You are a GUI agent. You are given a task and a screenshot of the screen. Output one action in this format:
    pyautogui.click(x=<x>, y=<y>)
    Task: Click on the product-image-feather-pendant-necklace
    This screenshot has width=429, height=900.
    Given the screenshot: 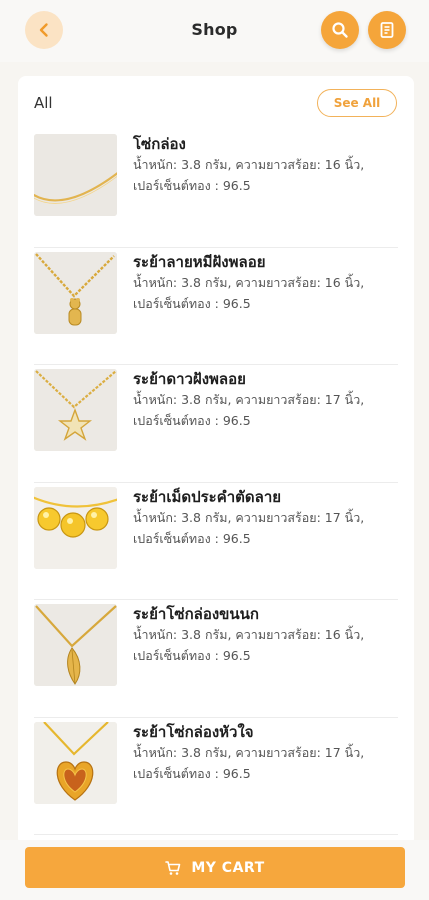 What is the action you would take?
    pyautogui.click(x=75, y=645)
    